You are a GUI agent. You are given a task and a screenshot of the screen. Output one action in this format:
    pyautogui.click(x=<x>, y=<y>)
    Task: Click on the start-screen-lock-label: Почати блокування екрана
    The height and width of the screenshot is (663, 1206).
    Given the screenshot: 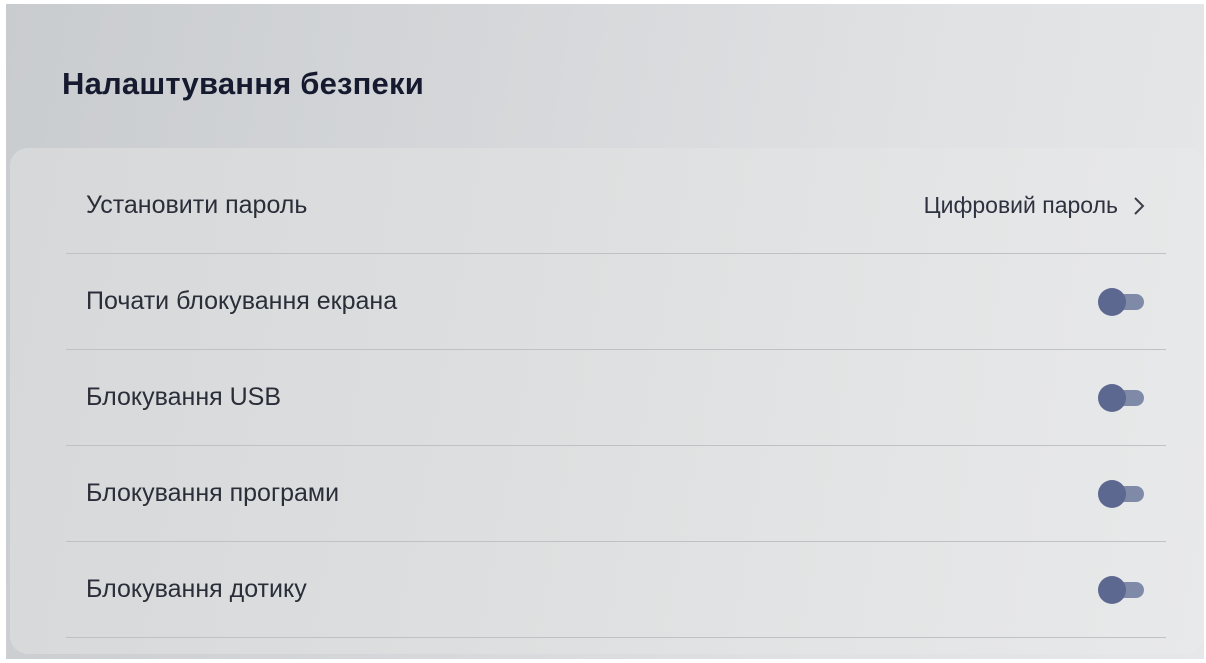 What is the action you would take?
    pyautogui.click(x=242, y=301)
    